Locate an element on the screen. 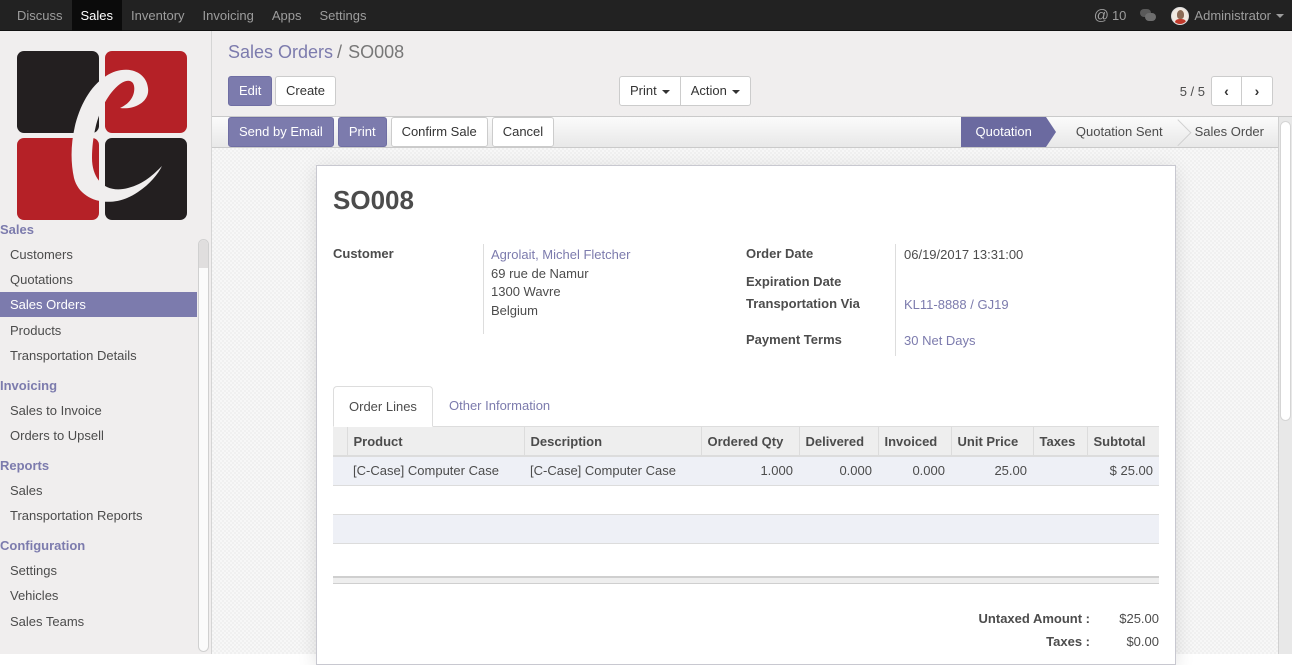 The height and width of the screenshot is (665, 1292). sidebar-item-products: Products is located at coordinates (98, 330).